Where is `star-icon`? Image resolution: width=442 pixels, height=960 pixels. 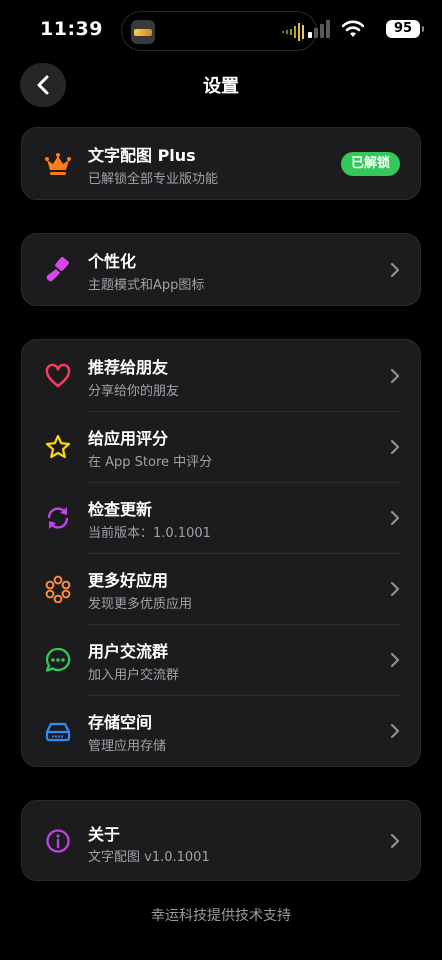
star-icon is located at coordinates (58, 447).